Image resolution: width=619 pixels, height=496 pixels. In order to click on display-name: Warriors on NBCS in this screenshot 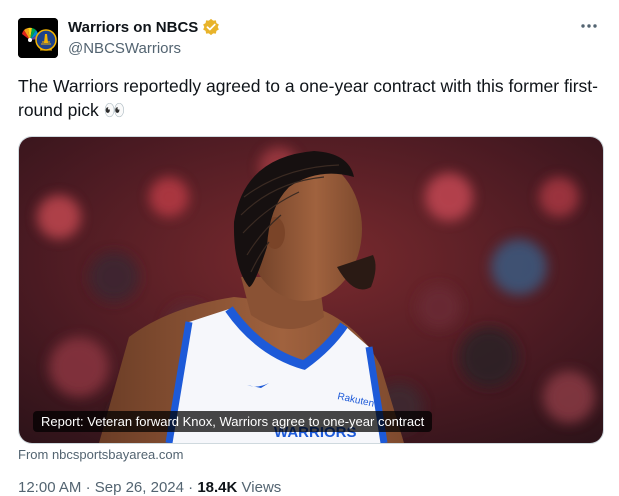, I will do `click(133, 27)`.